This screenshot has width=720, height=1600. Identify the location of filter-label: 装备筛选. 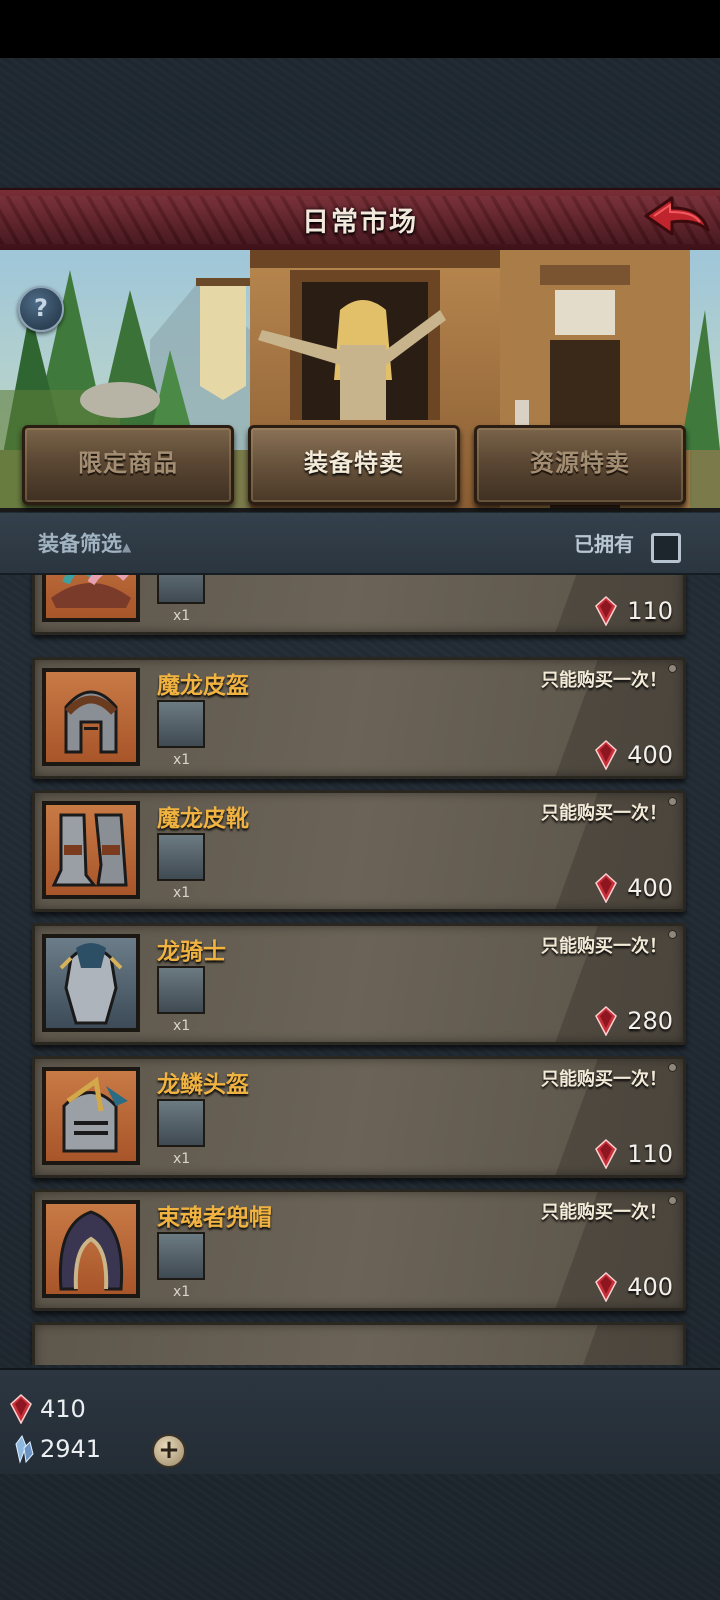
(80, 544).